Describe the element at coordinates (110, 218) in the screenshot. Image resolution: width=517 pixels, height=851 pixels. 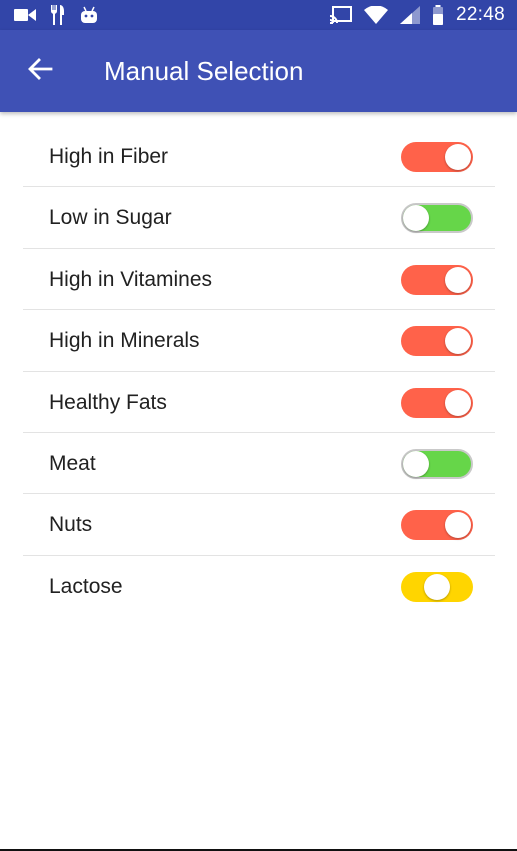
I see `item-label: Low in Sugar` at that location.